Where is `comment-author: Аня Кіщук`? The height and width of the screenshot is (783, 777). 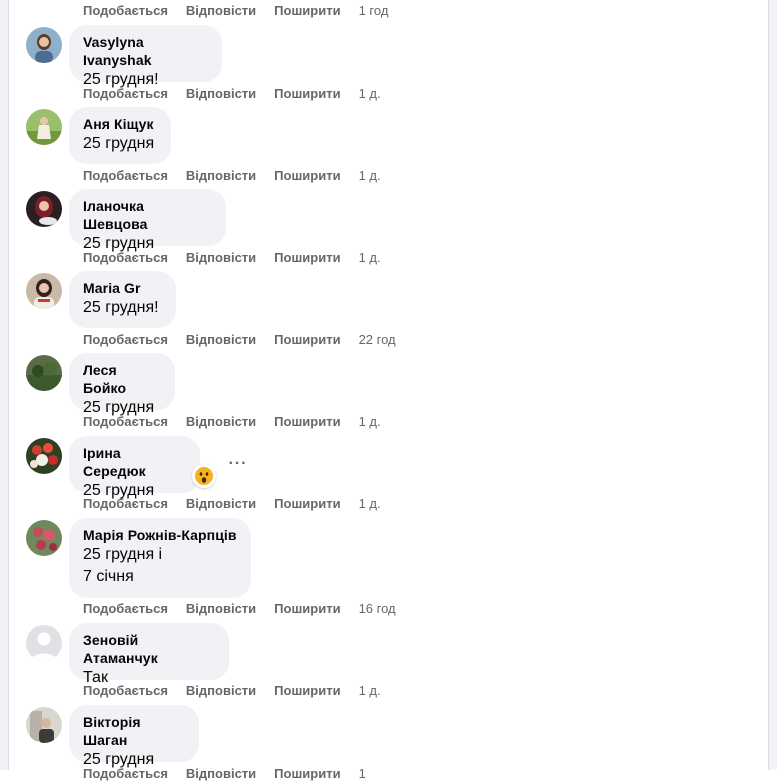 comment-author: Аня Кіщук is located at coordinates (120, 124).